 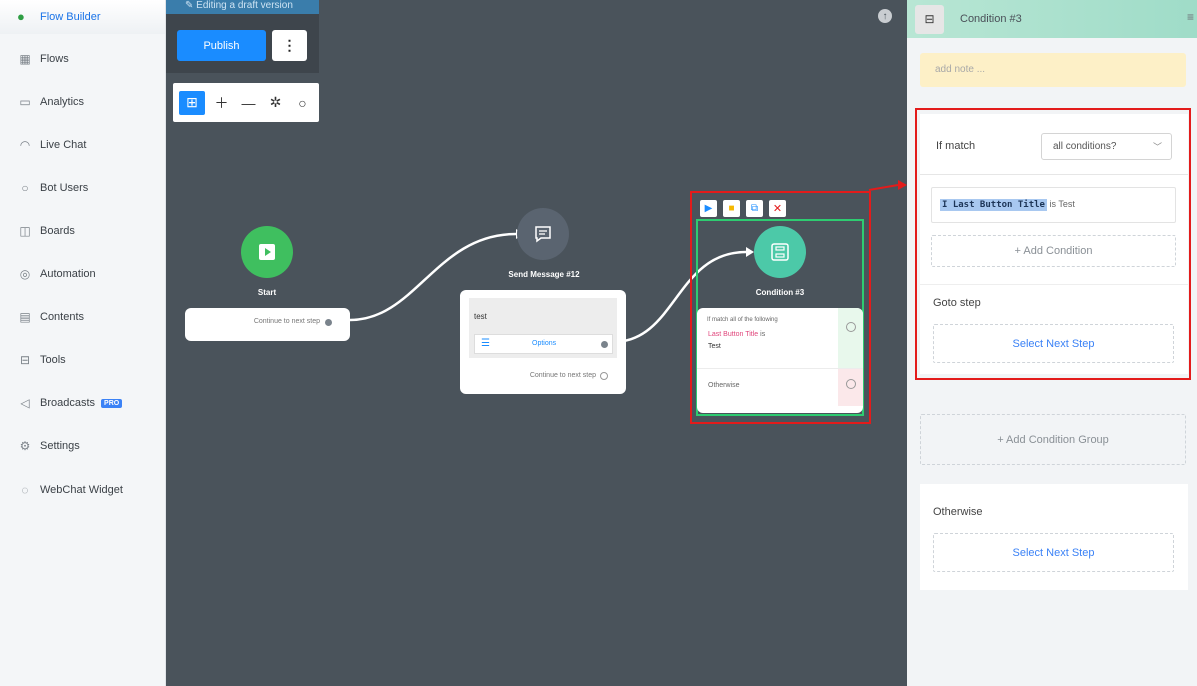 What do you see at coordinates (83, 490) in the screenshot?
I see `sidebar-item-webchat-widget: ◌ WebChat Widget` at bounding box center [83, 490].